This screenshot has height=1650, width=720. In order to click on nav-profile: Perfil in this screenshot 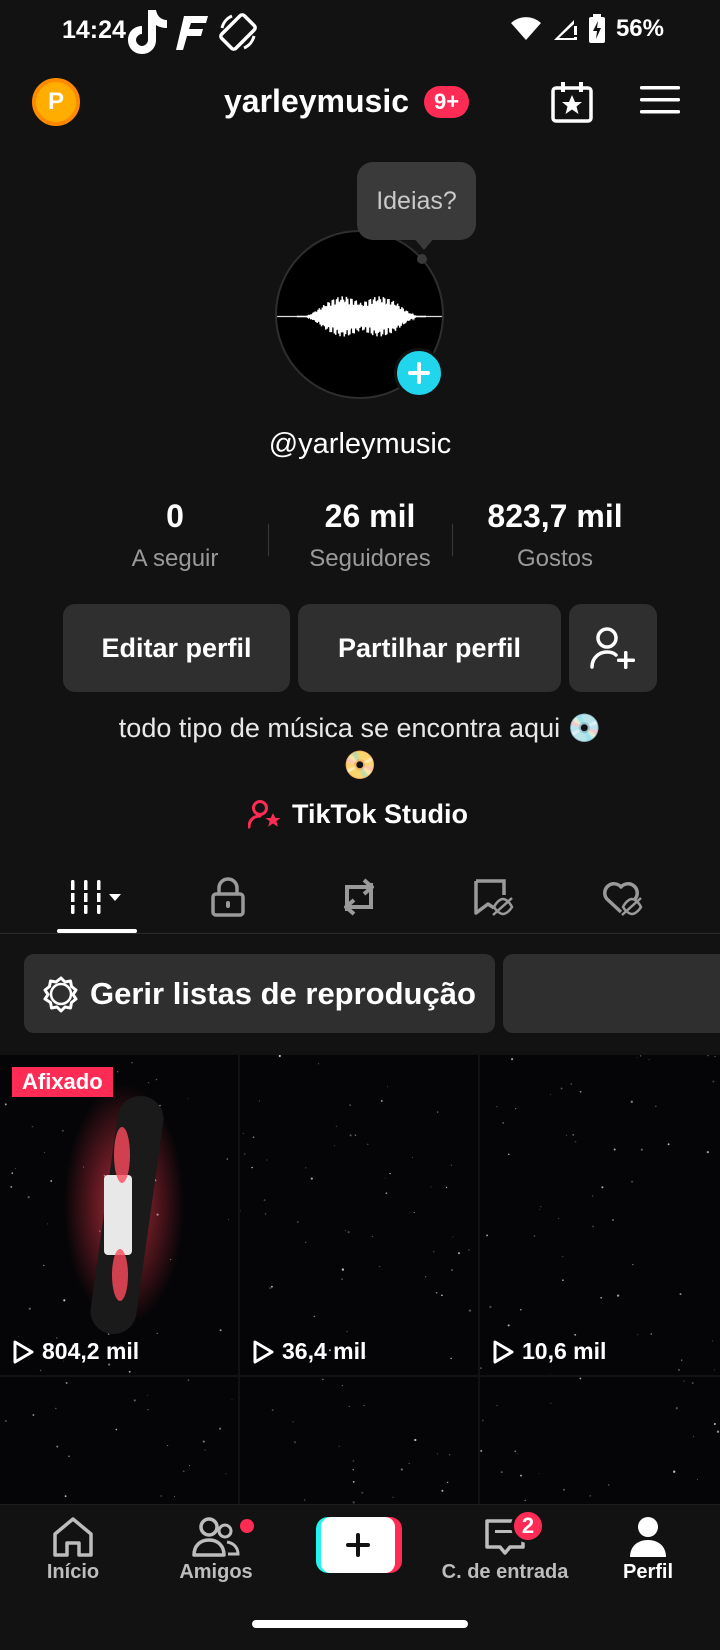, I will do `click(648, 1549)`.